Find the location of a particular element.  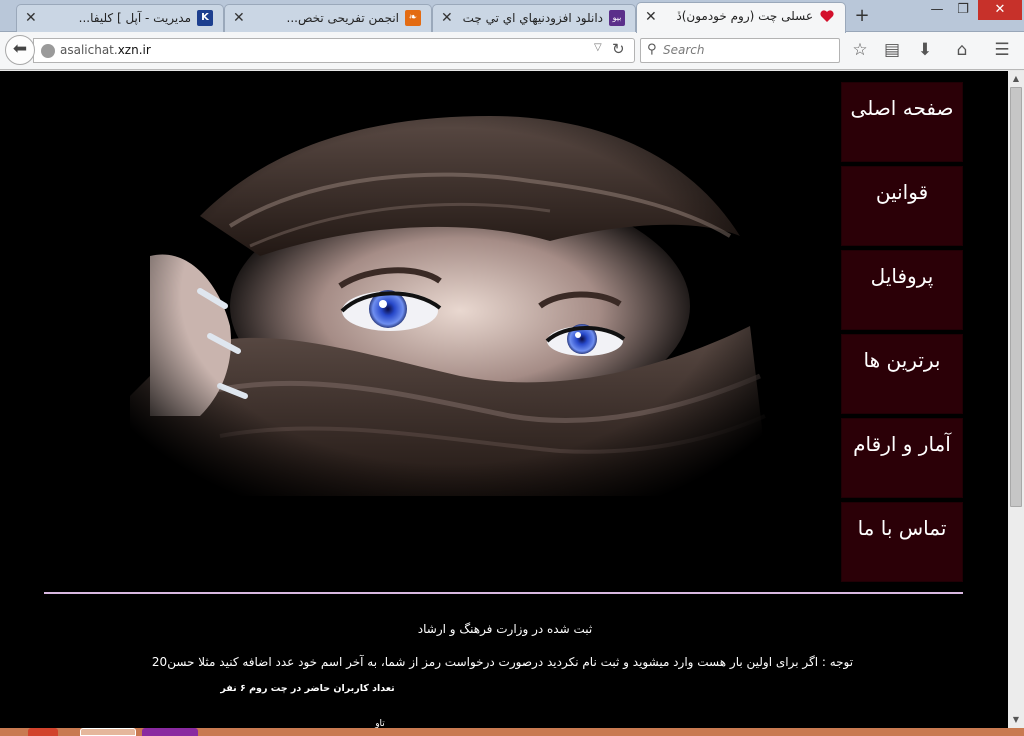

menu-item-statistics: آمار و ارقام is located at coordinates (902, 458).